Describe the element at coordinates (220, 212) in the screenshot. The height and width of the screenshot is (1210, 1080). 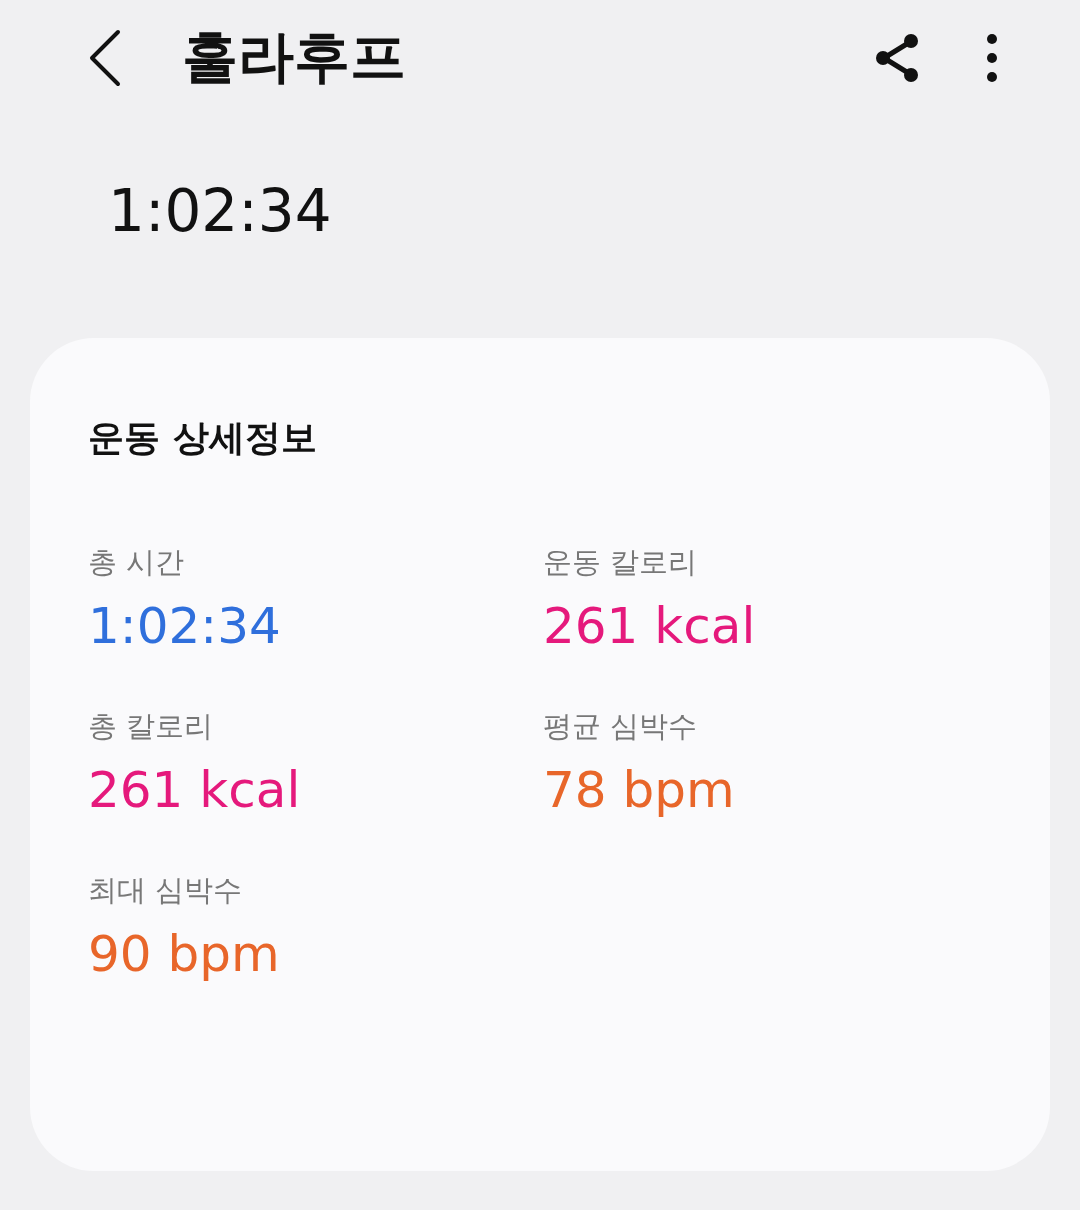
I see `duration: 1:02:34` at that location.